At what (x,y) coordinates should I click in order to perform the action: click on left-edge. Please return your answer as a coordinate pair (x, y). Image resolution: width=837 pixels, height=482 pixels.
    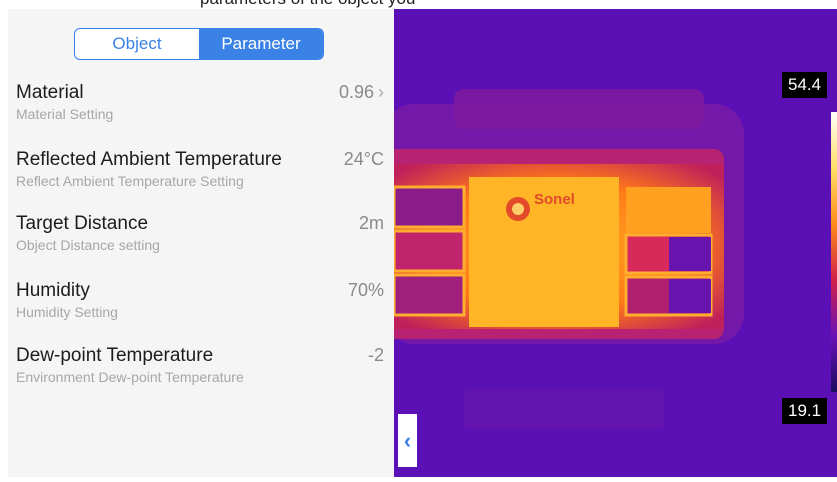
    Looking at the image, I should click on (4, 238).